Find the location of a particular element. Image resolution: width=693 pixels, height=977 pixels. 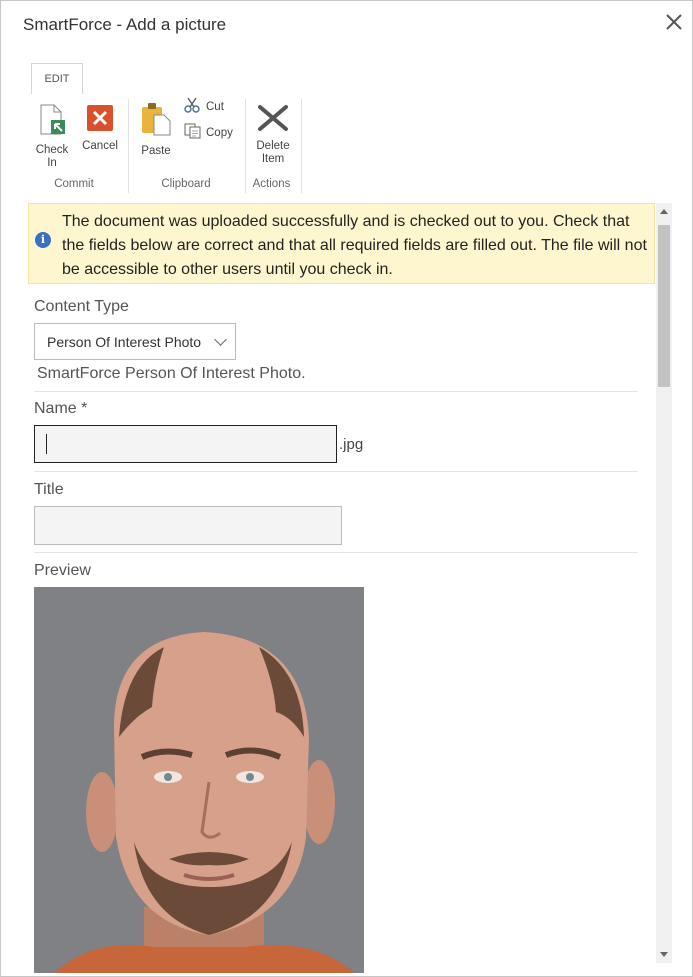

close-icon is located at coordinates (674, 22).